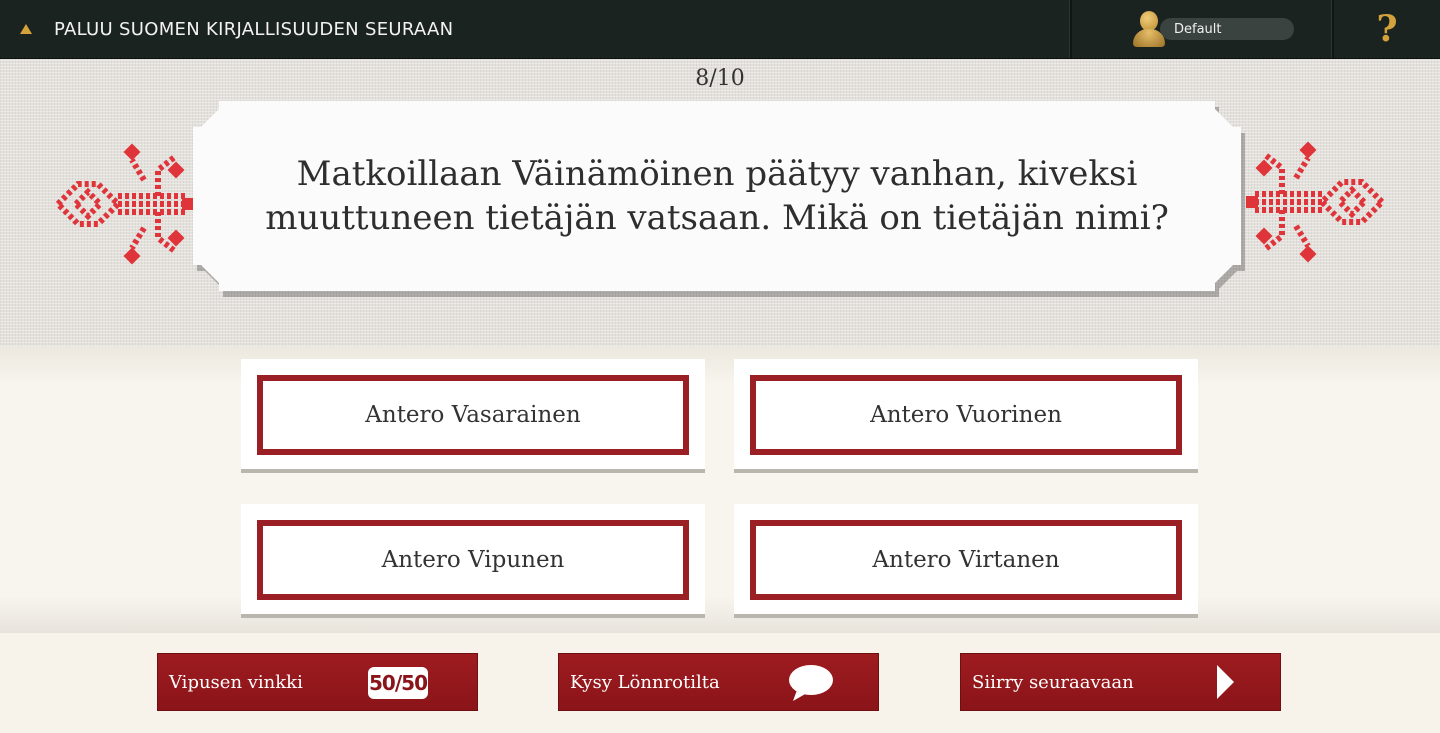  I want to click on answer-tile: Antero Virtanen, so click(966, 561).